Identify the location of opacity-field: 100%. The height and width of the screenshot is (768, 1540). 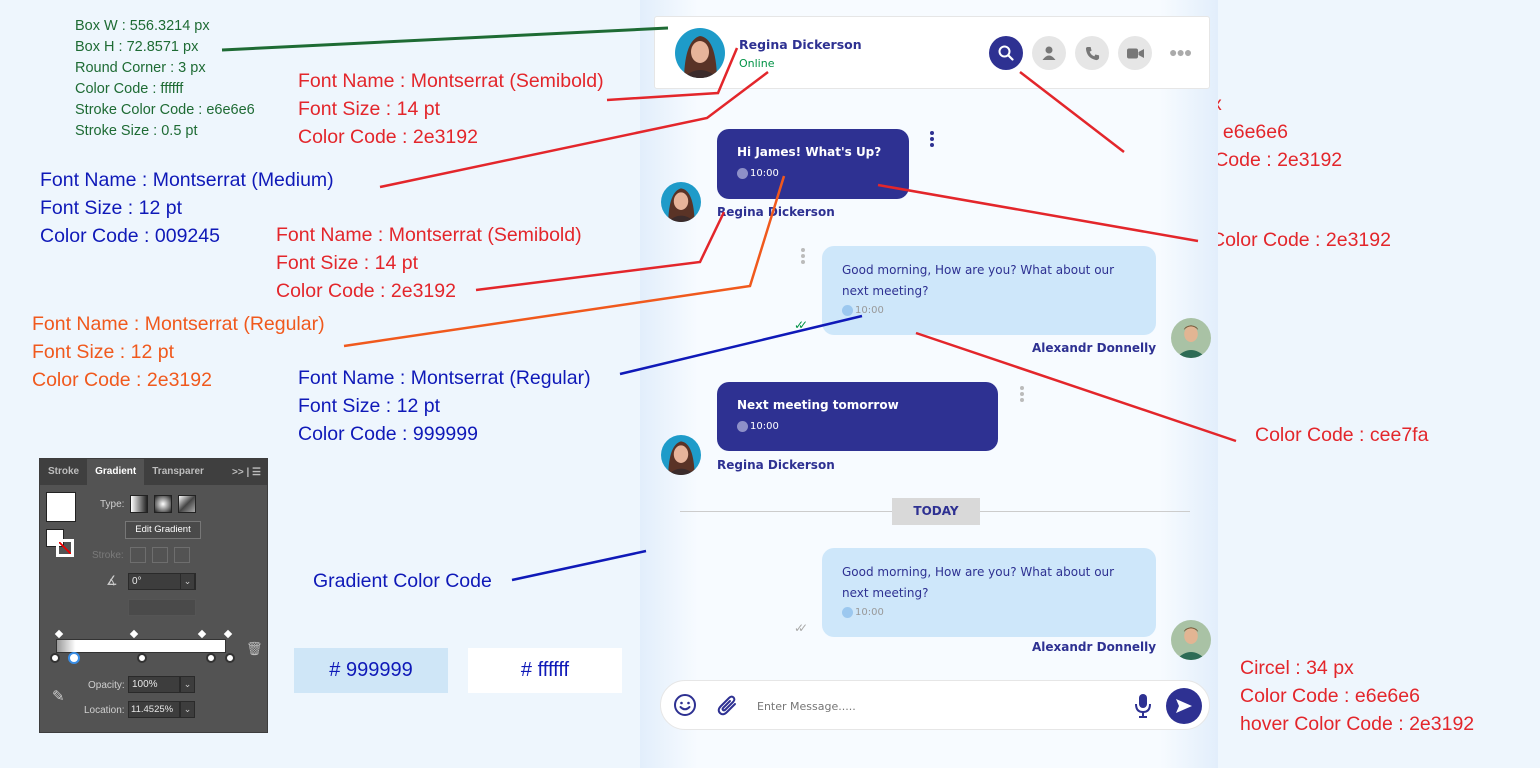
(154, 684).